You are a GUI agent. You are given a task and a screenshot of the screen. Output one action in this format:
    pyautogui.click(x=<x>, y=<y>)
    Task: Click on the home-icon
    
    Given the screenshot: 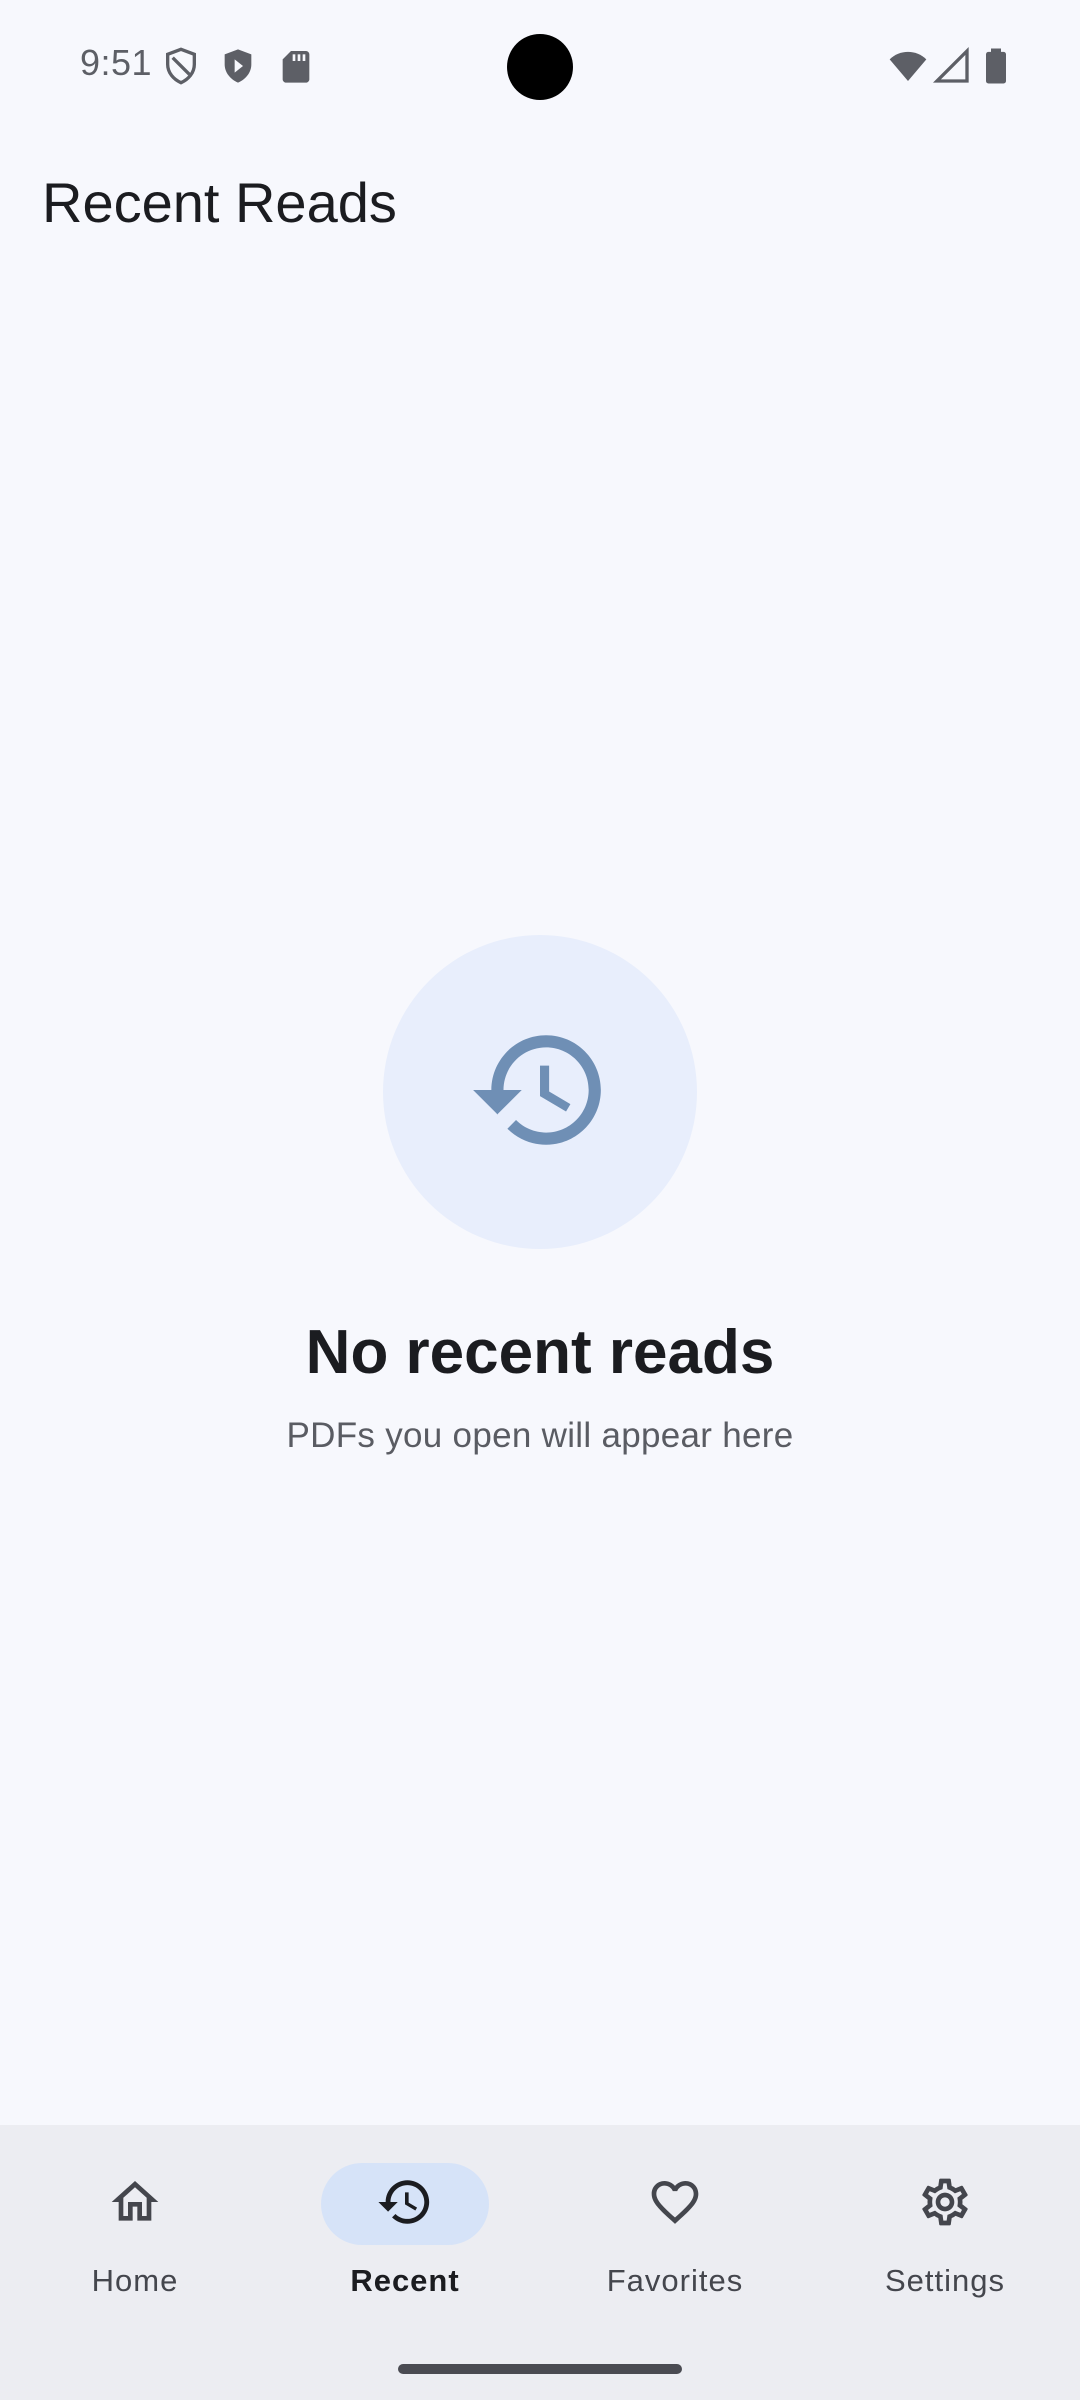 What is the action you would take?
    pyautogui.click(x=135, y=2204)
    